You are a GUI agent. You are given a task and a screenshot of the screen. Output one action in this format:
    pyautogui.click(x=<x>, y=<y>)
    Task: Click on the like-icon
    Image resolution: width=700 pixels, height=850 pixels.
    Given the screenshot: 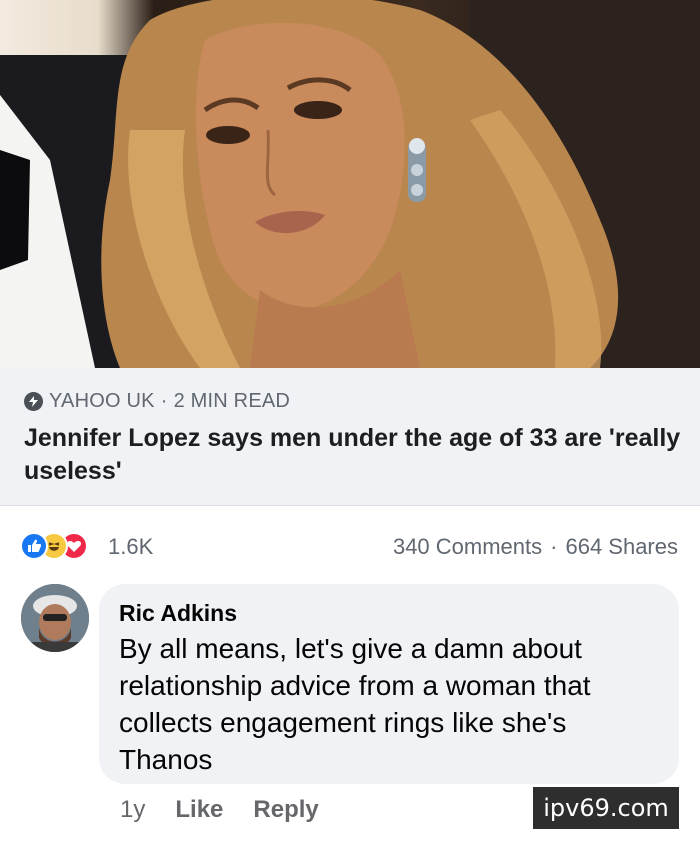 What is the action you would take?
    pyautogui.click(x=34, y=546)
    